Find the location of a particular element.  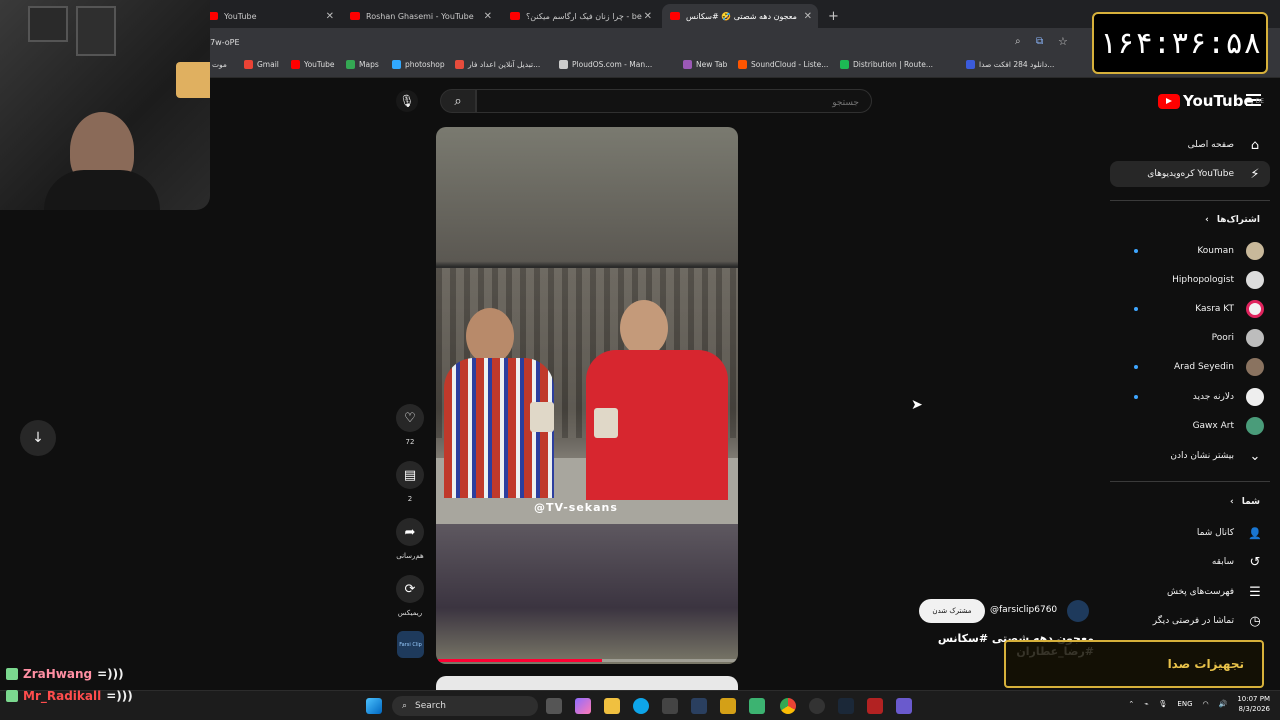

search-box is located at coordinates (674, 101).